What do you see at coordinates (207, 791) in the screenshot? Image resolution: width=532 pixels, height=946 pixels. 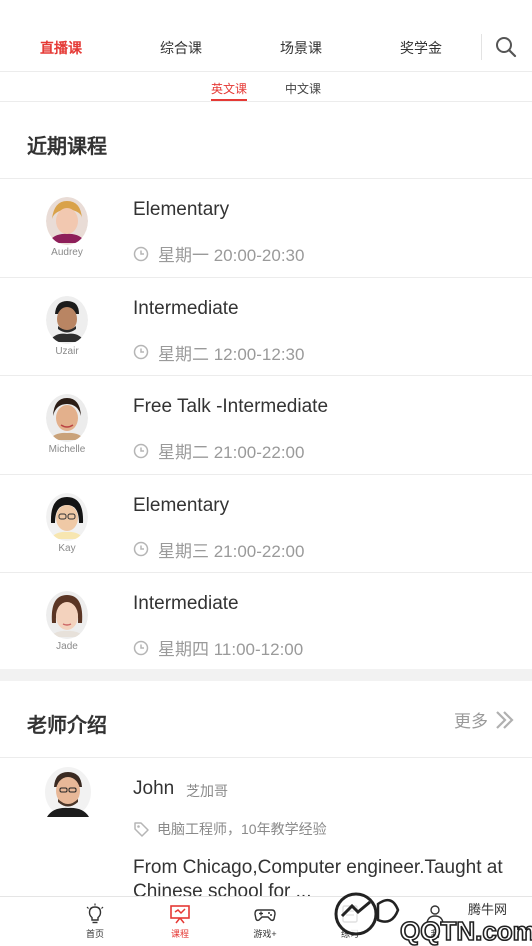 I see `teacher-chinese-name: 芝加哥` at bounding box center [207, 791].